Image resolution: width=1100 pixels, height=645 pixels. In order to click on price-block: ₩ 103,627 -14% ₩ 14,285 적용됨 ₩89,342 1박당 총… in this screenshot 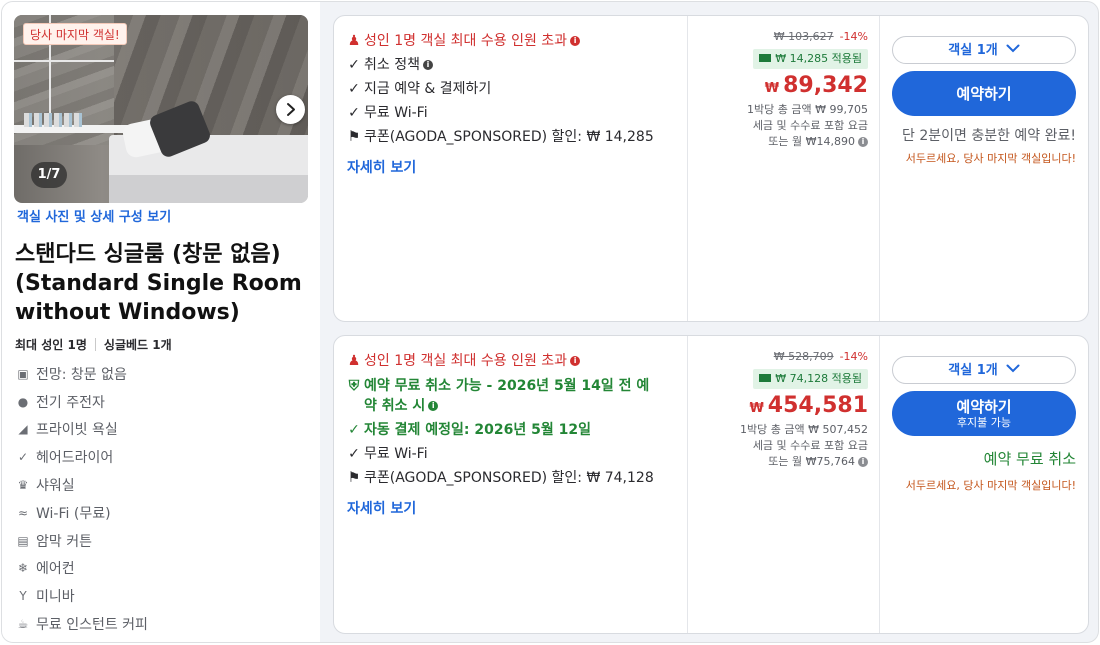, I will do `click(779, 89)`.